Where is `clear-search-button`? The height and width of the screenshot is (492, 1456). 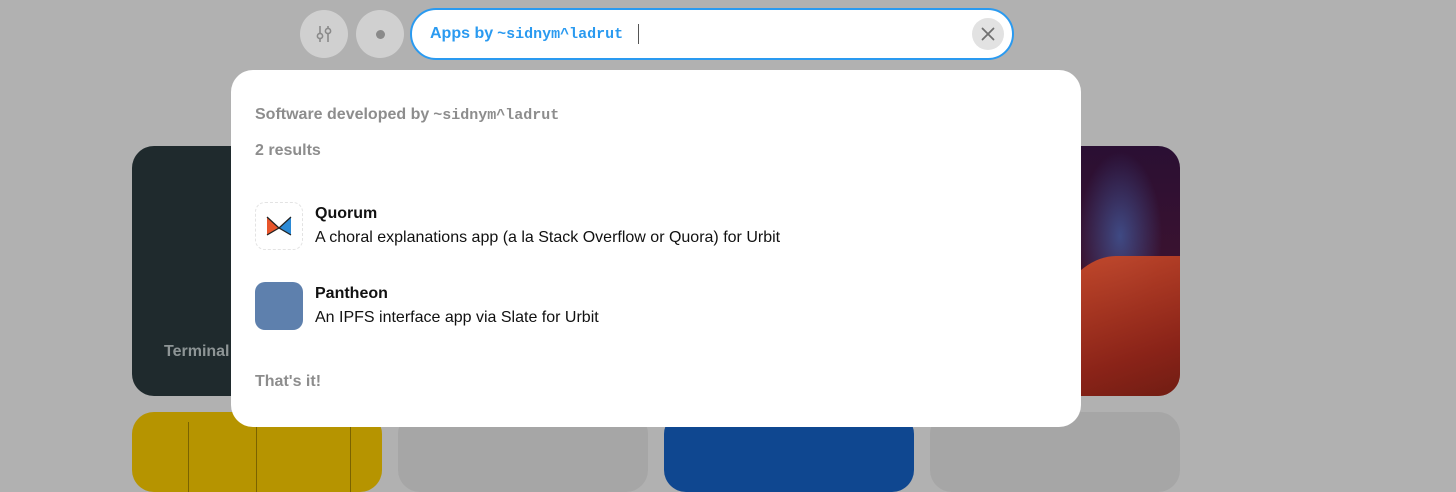 clear-search-button is located at coordinates (988, 34).